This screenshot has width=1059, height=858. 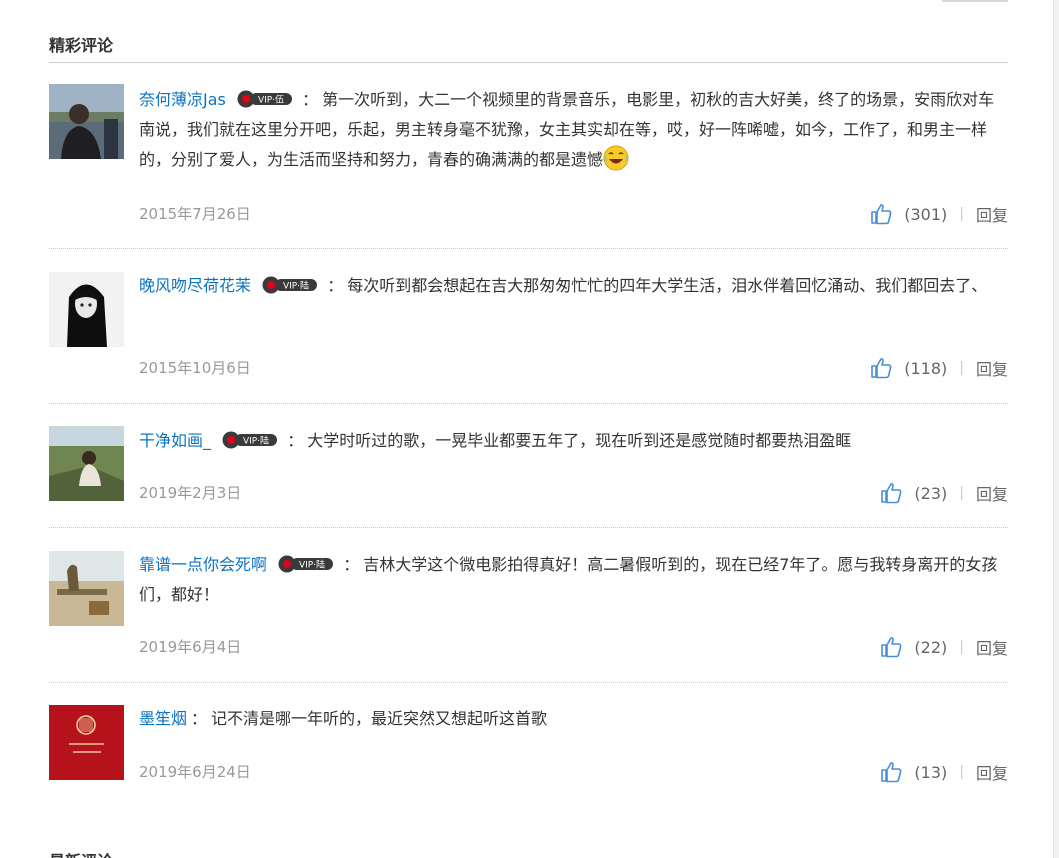 I want to click on like-button: (13), so click(x=913, y=772).